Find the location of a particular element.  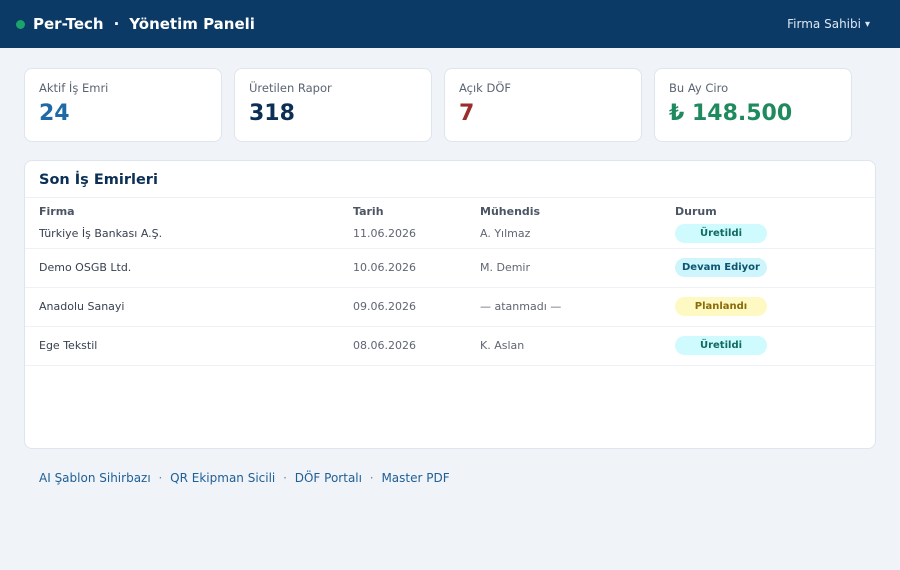

cell-tarih: 08.06.2026 is located at coordinates (402, 346).